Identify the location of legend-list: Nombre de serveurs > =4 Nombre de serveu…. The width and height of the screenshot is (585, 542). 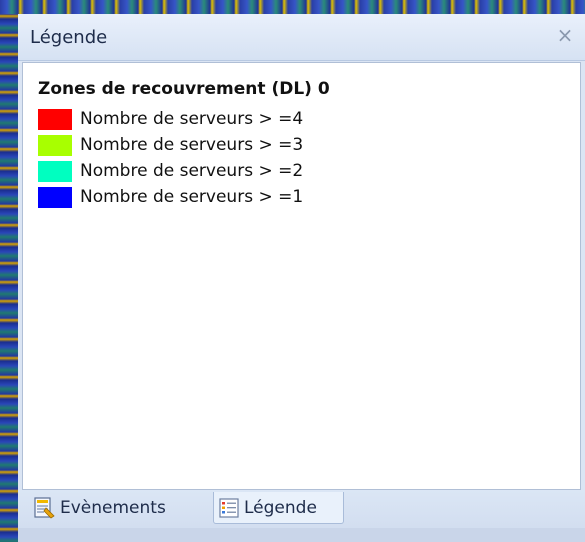
(170, 158).